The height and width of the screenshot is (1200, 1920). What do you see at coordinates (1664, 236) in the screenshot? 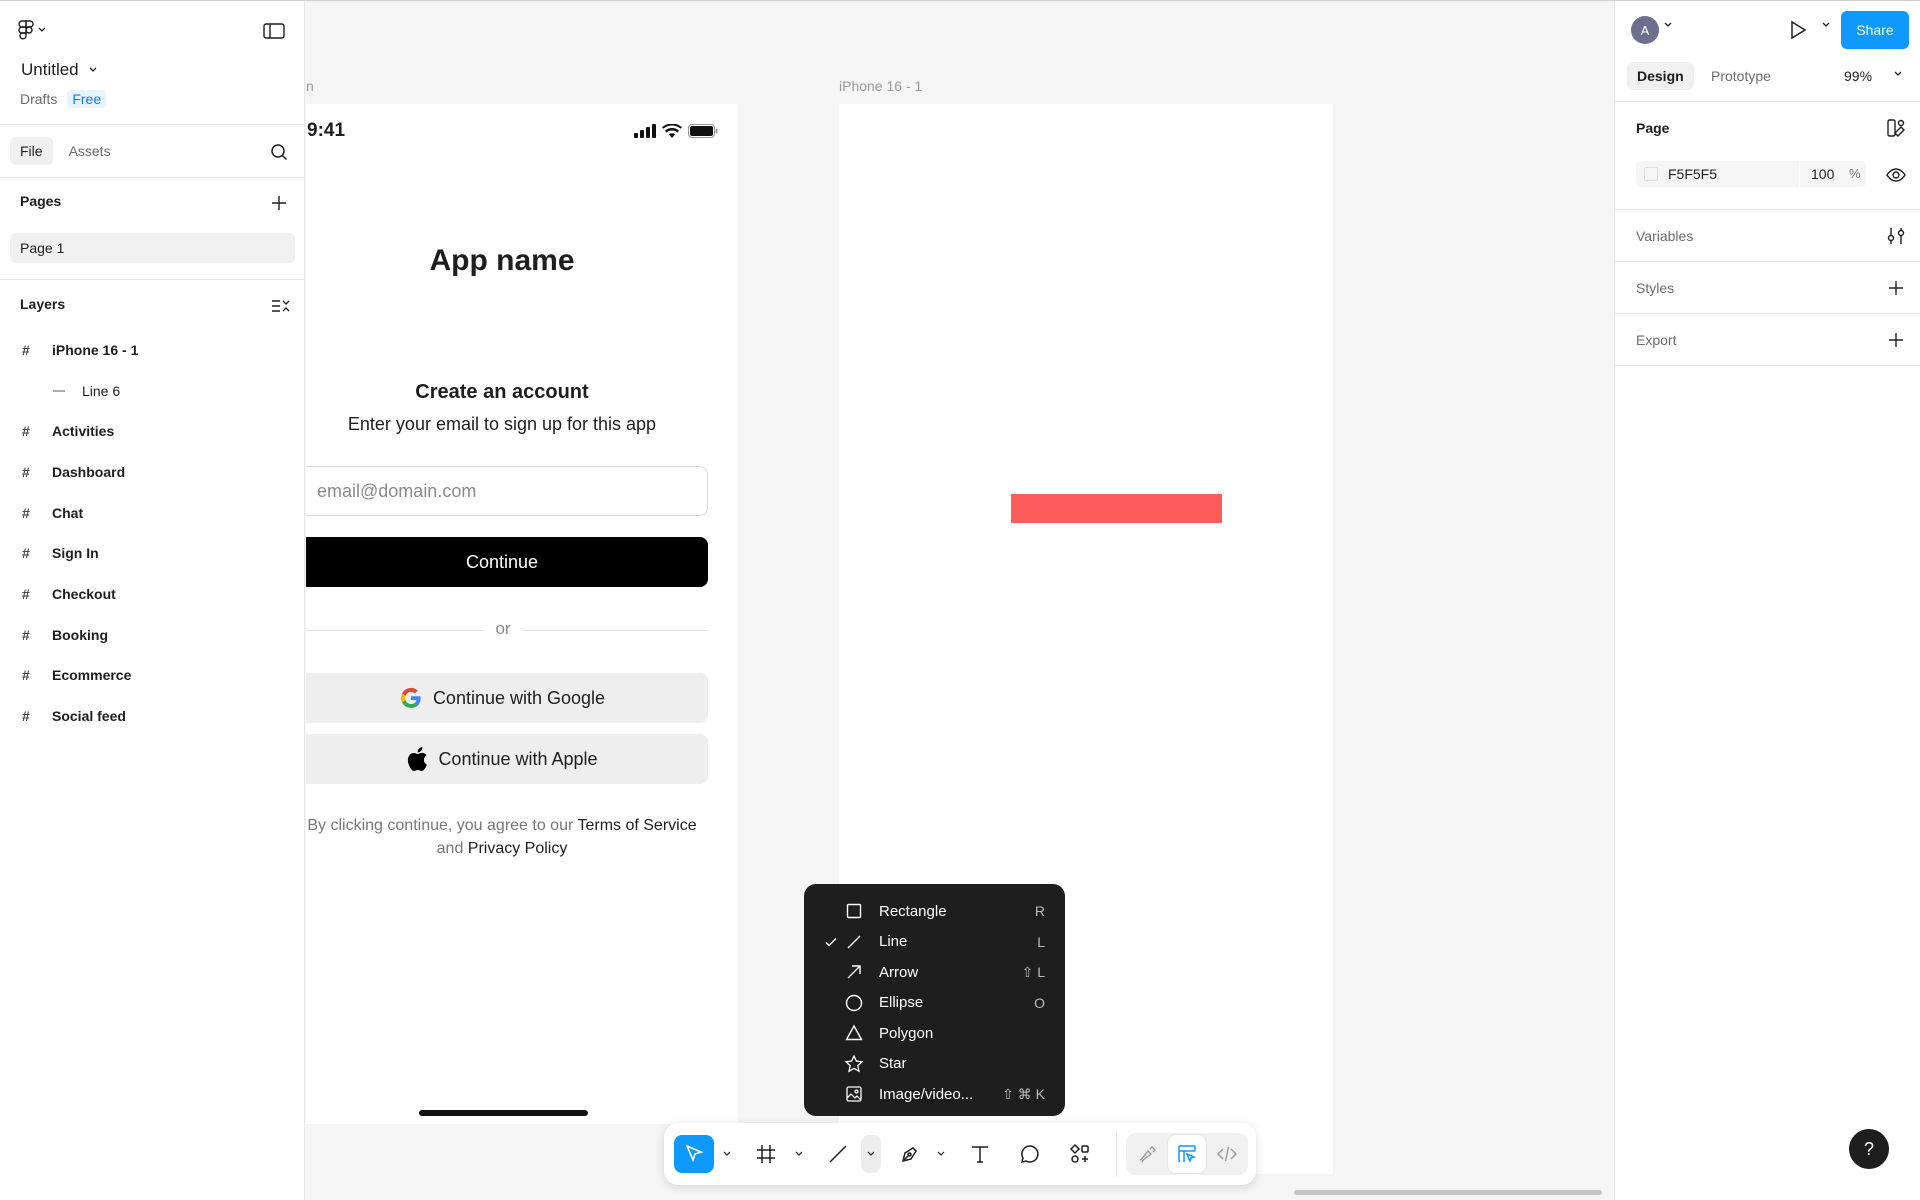
I see `variables-header: Variables` at bounding box center [1664, 236].